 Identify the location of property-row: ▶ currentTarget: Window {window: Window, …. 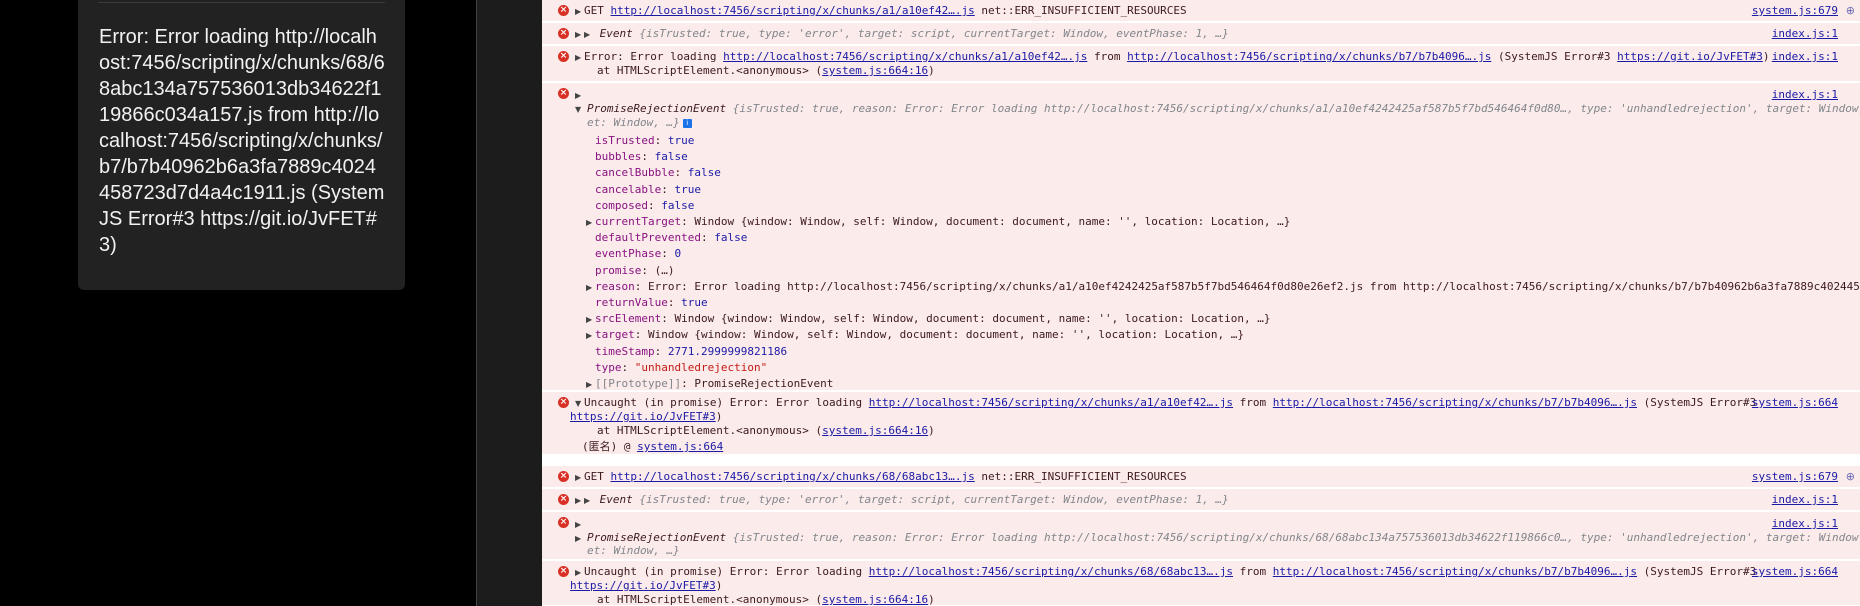
(938, 222).